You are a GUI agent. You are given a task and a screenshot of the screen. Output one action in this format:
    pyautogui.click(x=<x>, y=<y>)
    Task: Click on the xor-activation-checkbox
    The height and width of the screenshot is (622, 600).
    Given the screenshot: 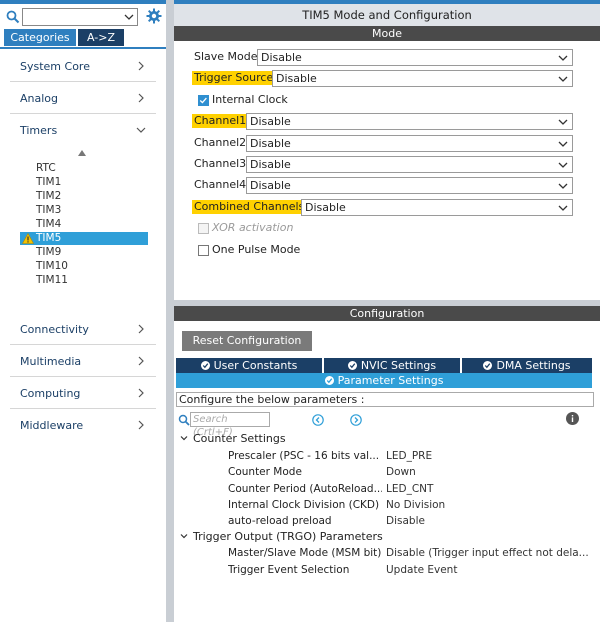 What is the action you would take?
    pyautogui.click(x=203, y=228)
    